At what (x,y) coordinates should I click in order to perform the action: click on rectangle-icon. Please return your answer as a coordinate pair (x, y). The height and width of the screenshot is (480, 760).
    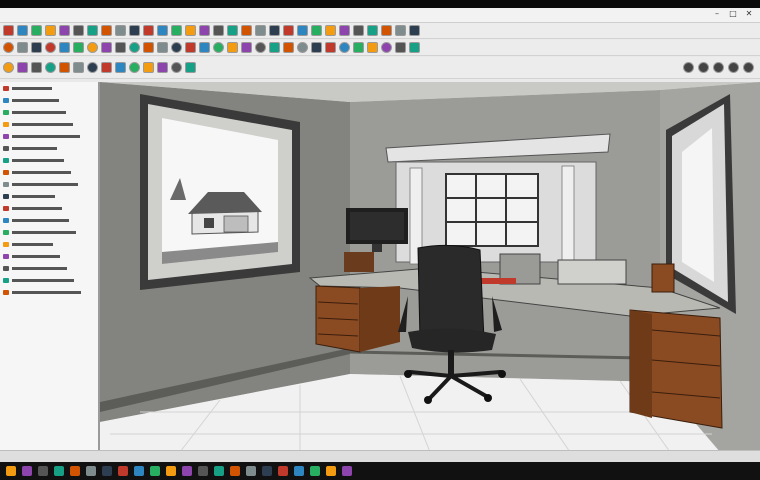
    Looking at the image, I should click on (64, 30).